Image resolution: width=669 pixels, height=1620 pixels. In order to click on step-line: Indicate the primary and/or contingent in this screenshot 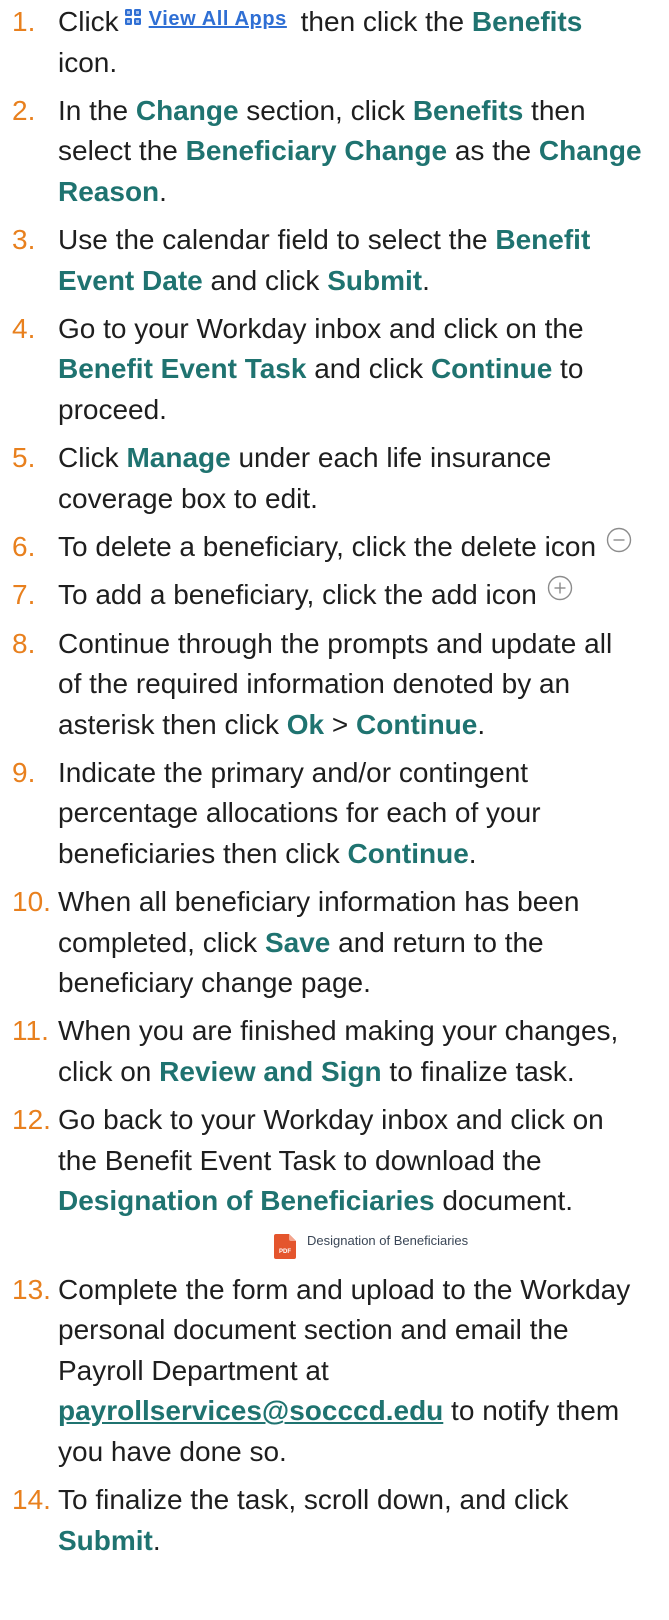, I will do `click(363, 773)`.